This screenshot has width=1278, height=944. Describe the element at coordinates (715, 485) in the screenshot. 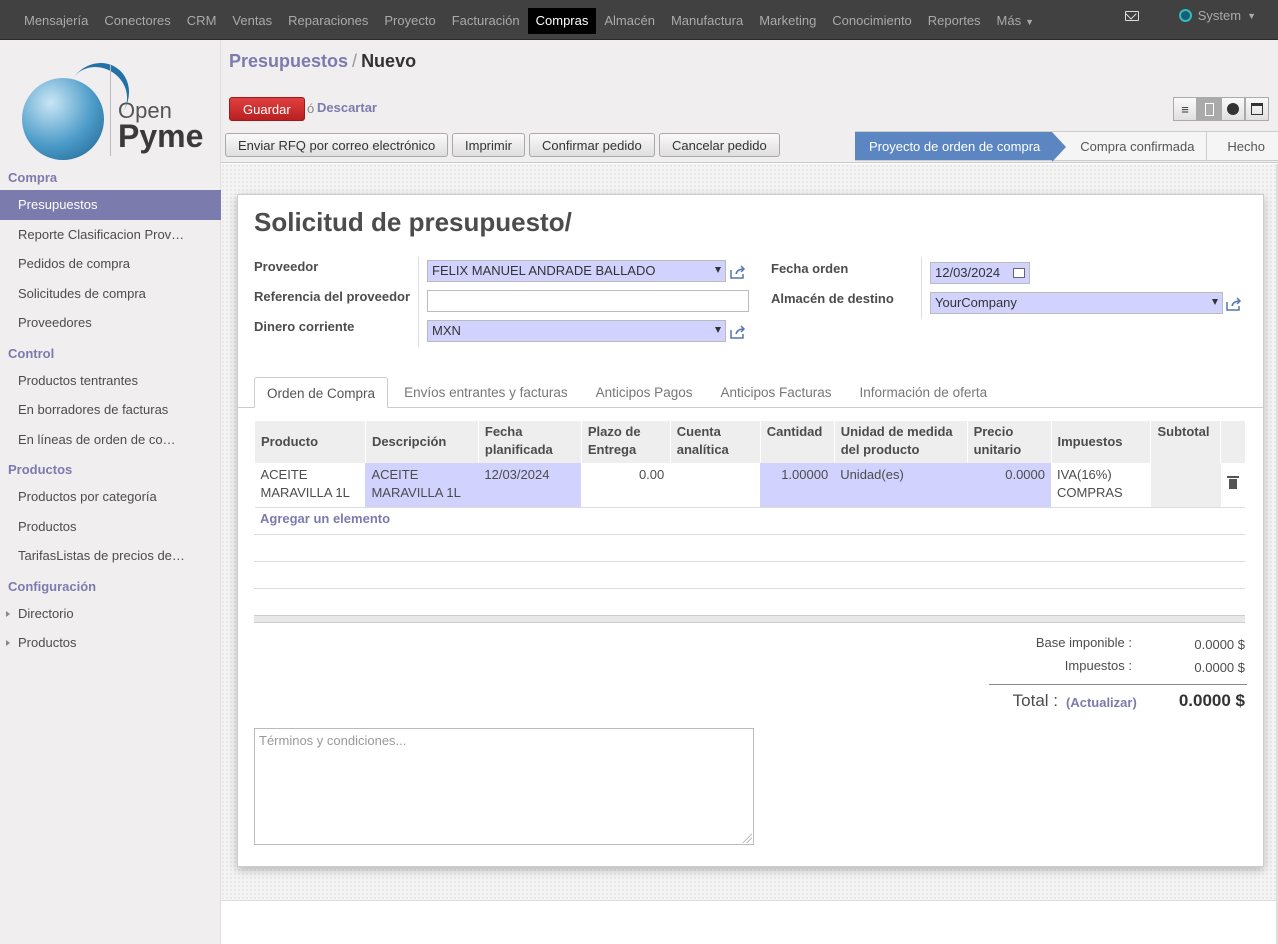

I see `cell-cuenta` at that location.